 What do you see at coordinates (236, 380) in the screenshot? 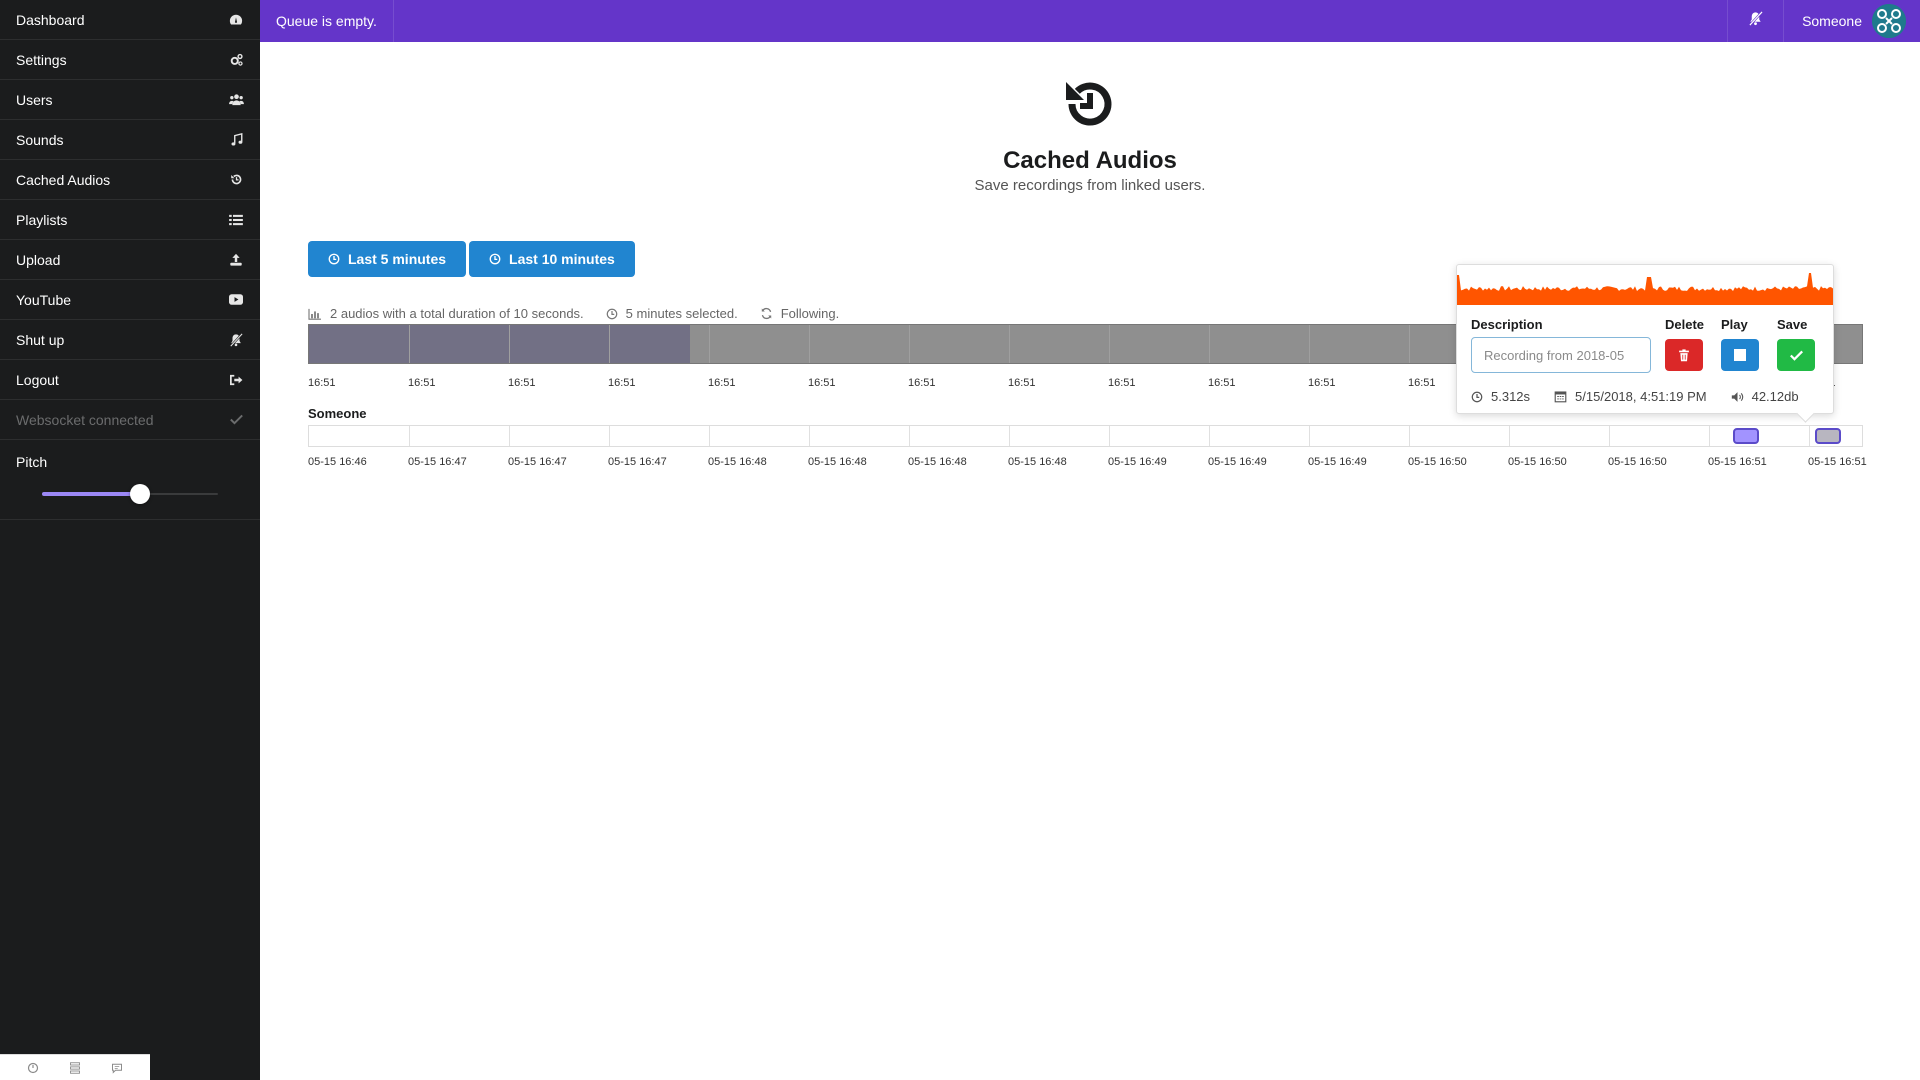
I see `sign-out-icon` at bounding box center [236, 380].